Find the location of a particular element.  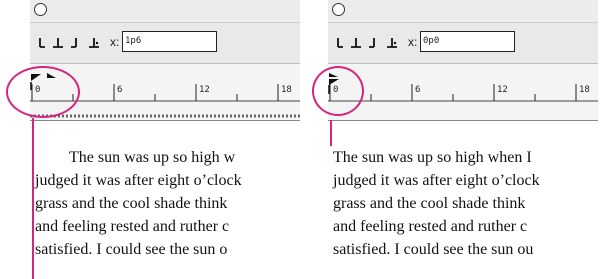

tabs-toolbar: x: 1p6 is located at coordinates (165, 43).